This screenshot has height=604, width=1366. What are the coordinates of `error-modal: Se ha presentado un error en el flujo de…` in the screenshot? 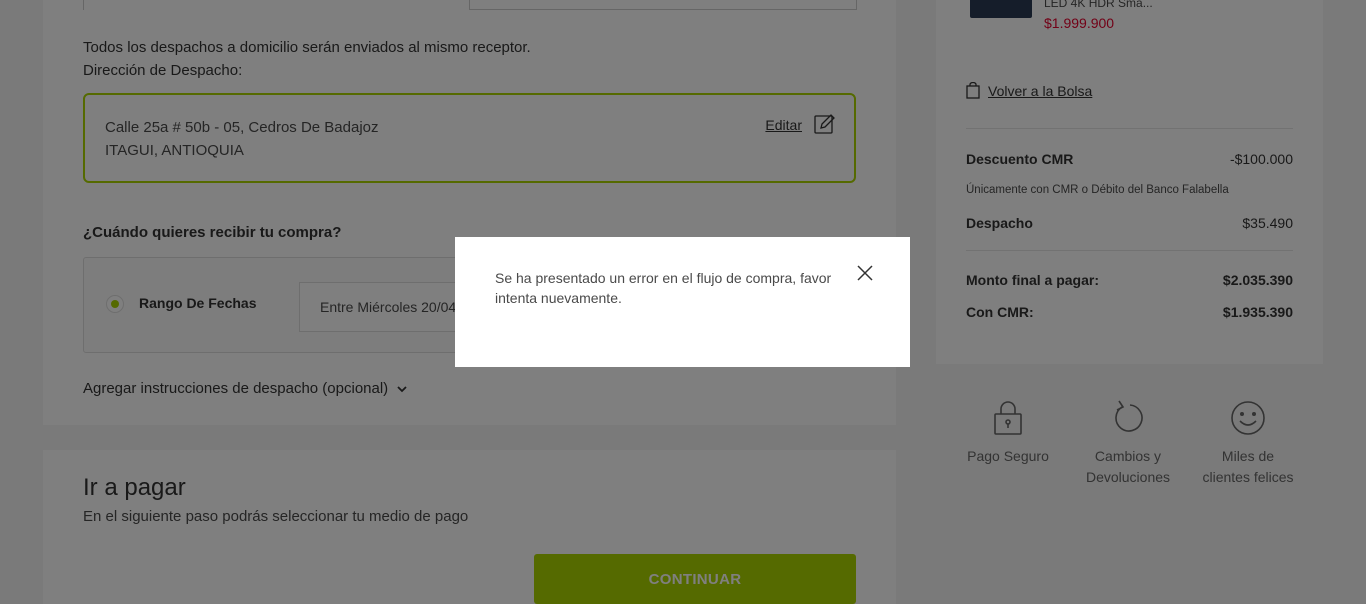 It's located at (682, 302).